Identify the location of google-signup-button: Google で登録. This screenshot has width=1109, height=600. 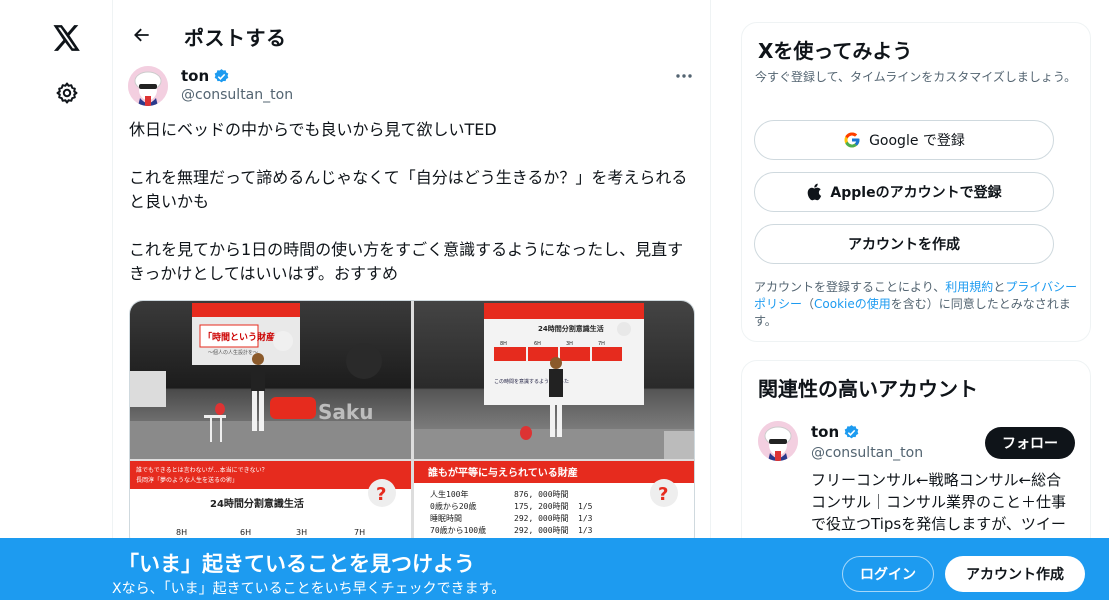
(904, 140).